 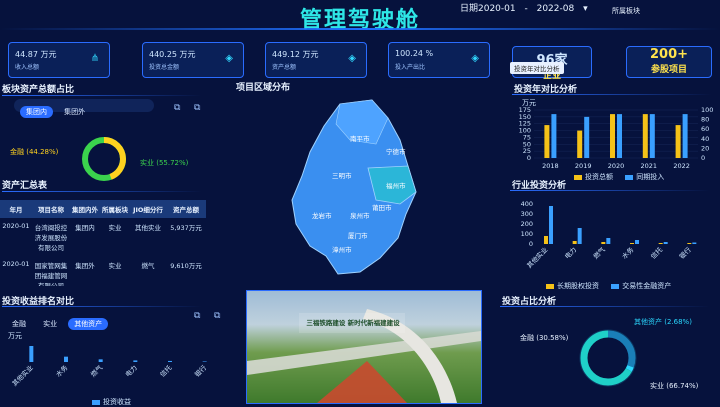 What do you see at coordinates (674, 385) in the screenshot?
I see `pie-label: 实业 (66.74%)` at bounding box center [674, 385].